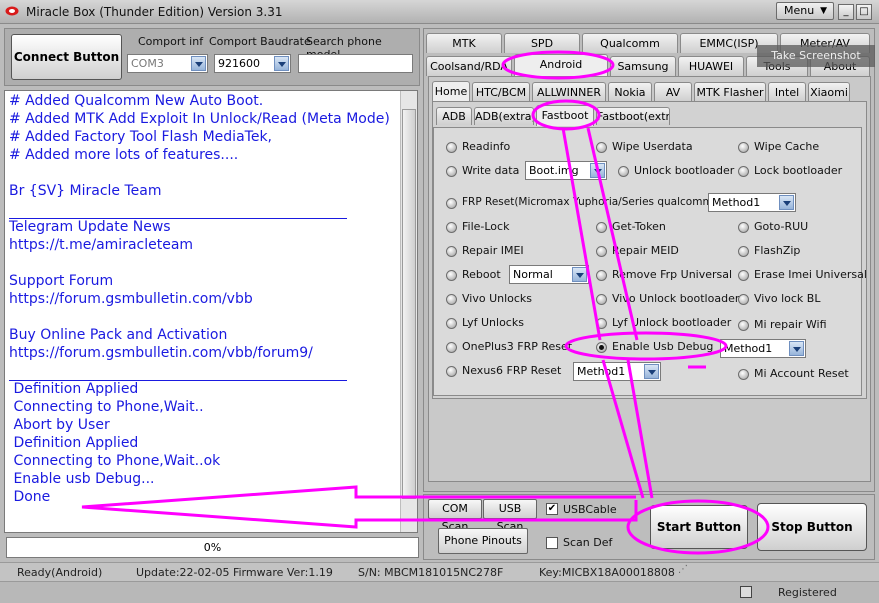 This screenshot has height=603, width=879. I want to click on lyf-unlock-bl-radio, so click(601, 323).